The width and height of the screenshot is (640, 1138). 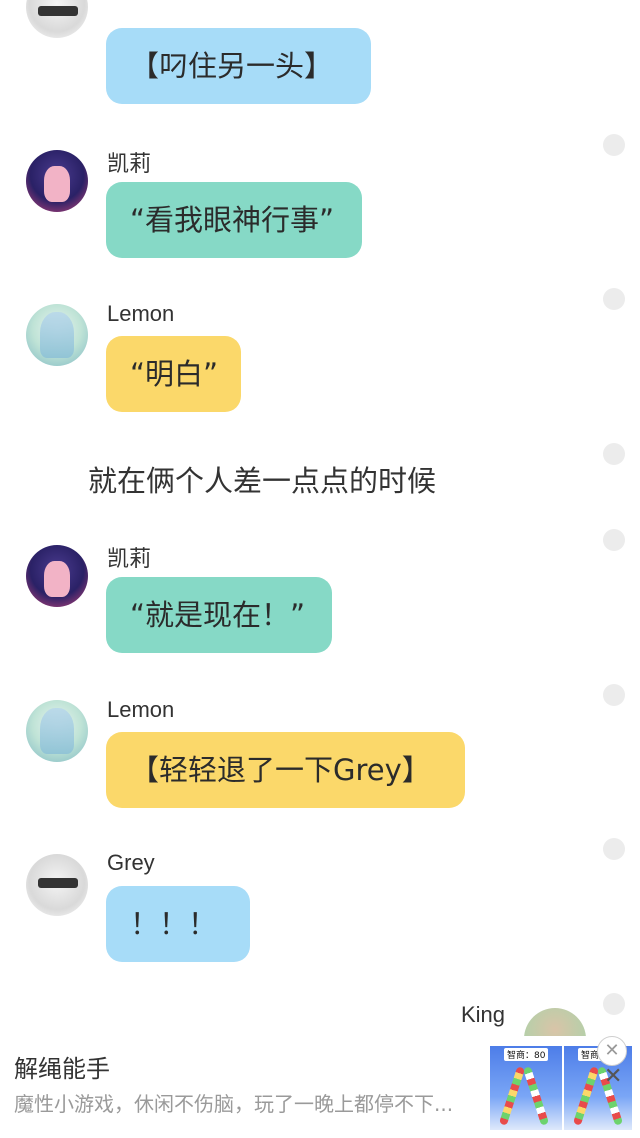 I want to click on narration-text: 就在俩个人差一点点的时候, so click(x=262, y=481).